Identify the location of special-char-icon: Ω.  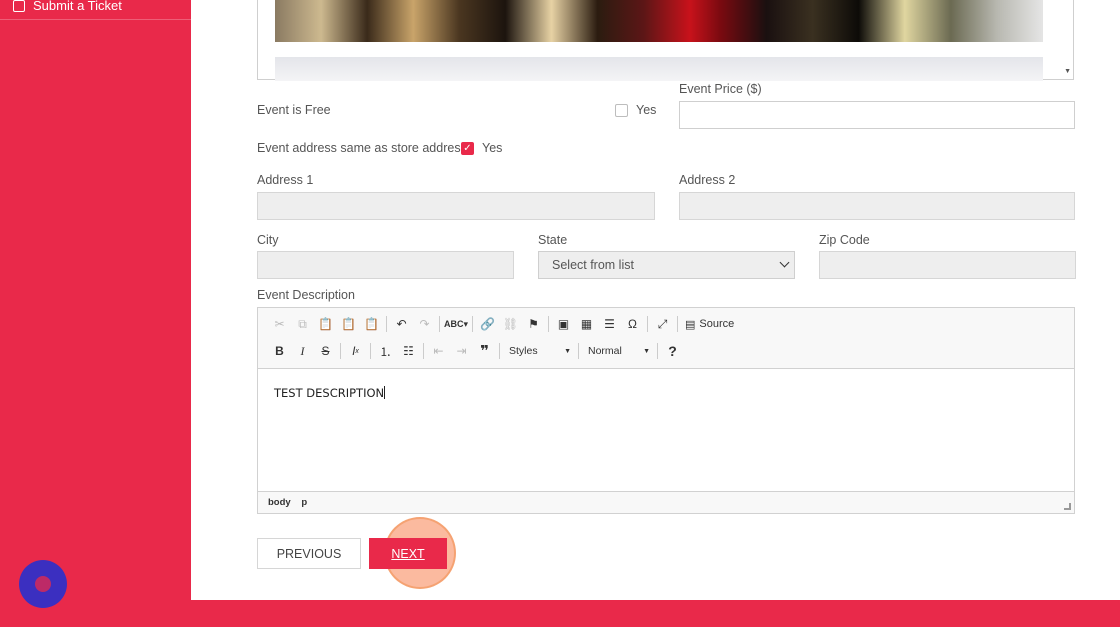
(632, 324).